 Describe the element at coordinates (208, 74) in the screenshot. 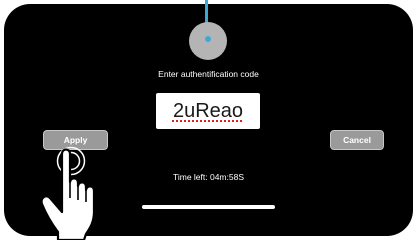

I see `auth-prompt-label: Enter authentification code` at that location.